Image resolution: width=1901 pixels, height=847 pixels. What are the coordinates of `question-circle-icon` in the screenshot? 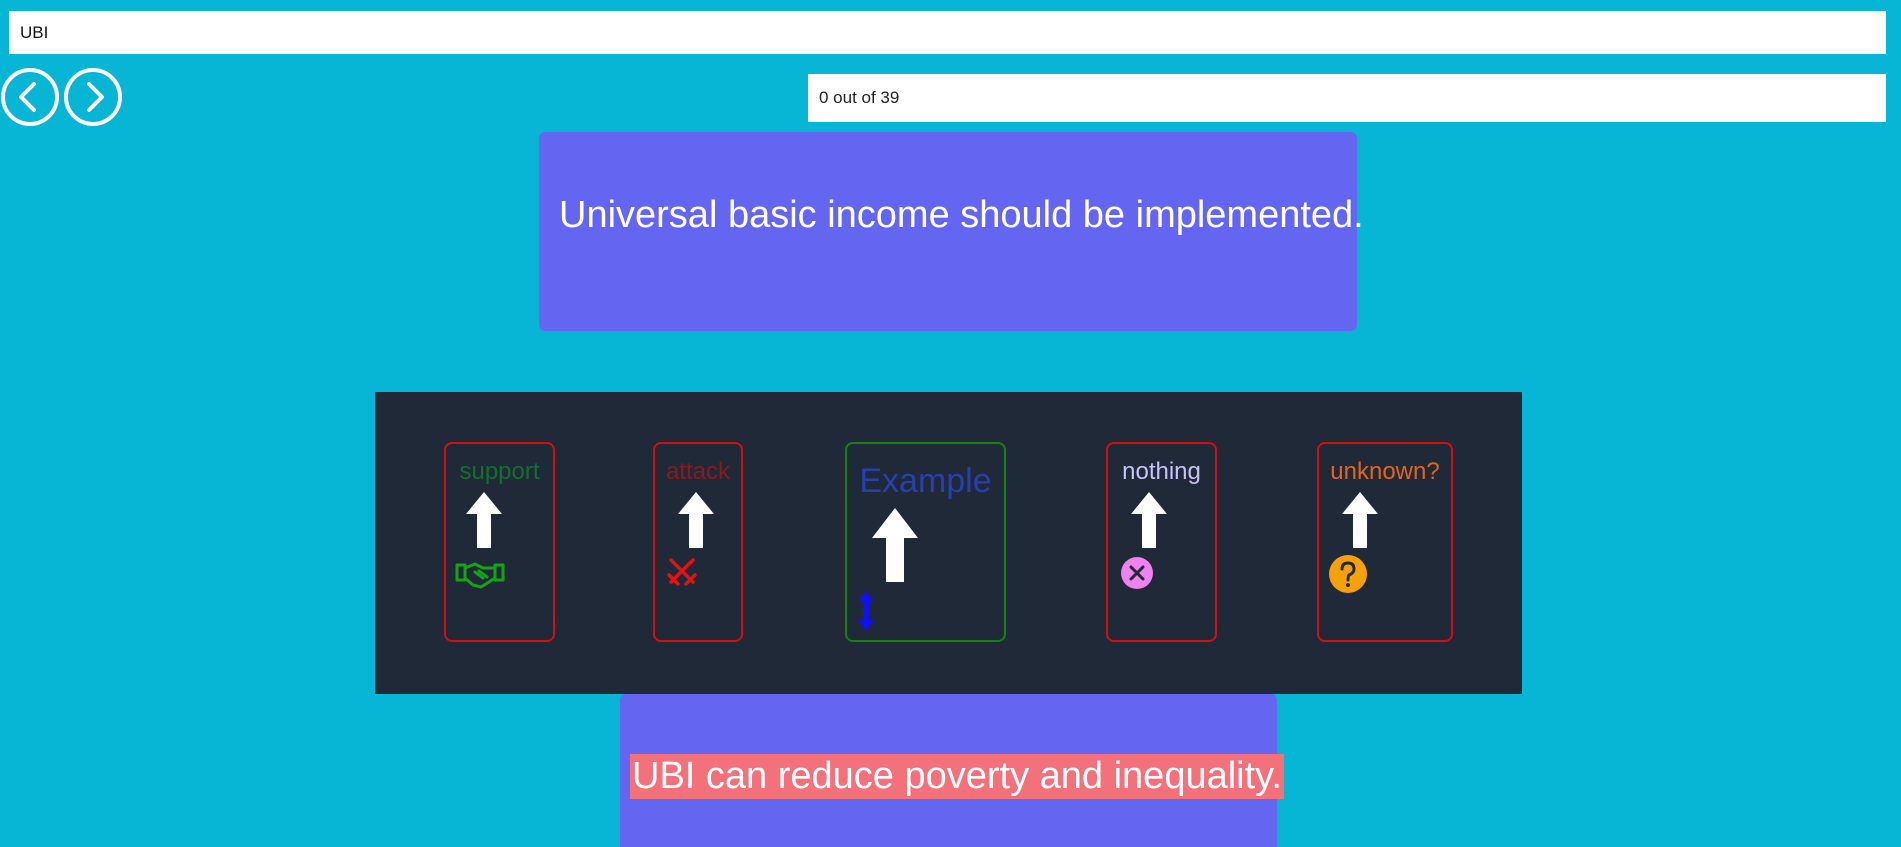 It's located at (1348, 574).